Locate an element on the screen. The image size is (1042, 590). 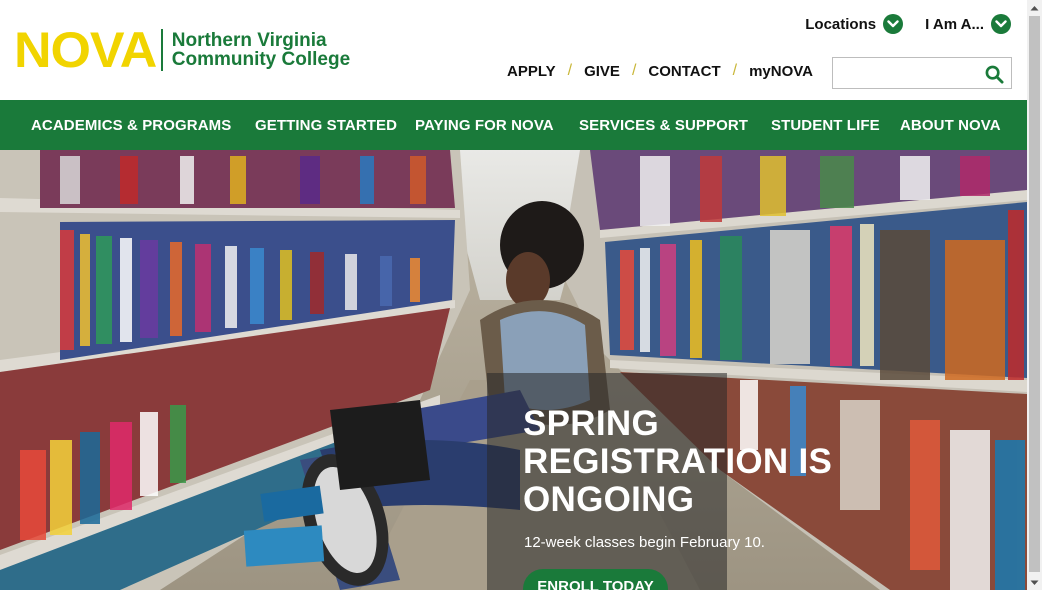
scroll-thumb is located at coordinates (1034, 294).